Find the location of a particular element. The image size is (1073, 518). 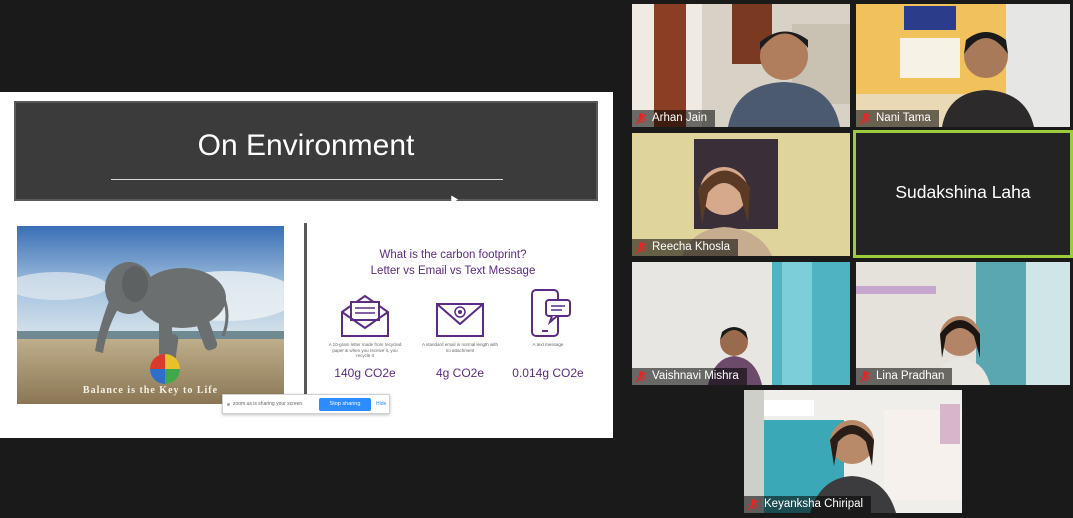

text-description: A text message is located at coordinates (548, 344).